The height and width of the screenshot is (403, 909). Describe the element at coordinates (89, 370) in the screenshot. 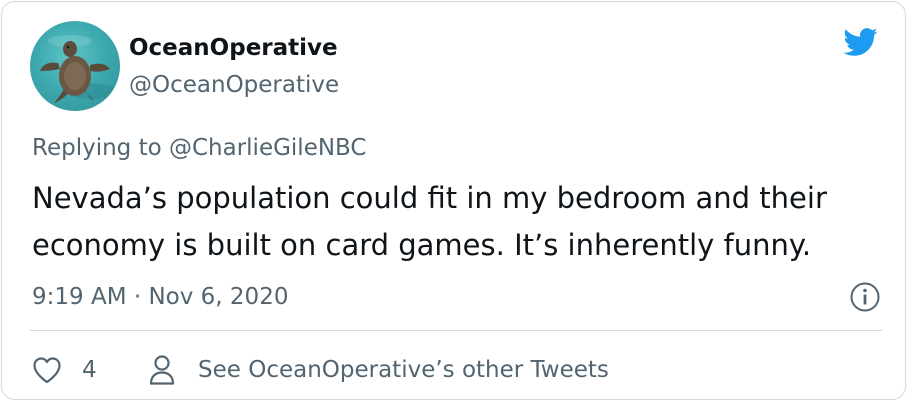

I see `like-count: 4` at that location.